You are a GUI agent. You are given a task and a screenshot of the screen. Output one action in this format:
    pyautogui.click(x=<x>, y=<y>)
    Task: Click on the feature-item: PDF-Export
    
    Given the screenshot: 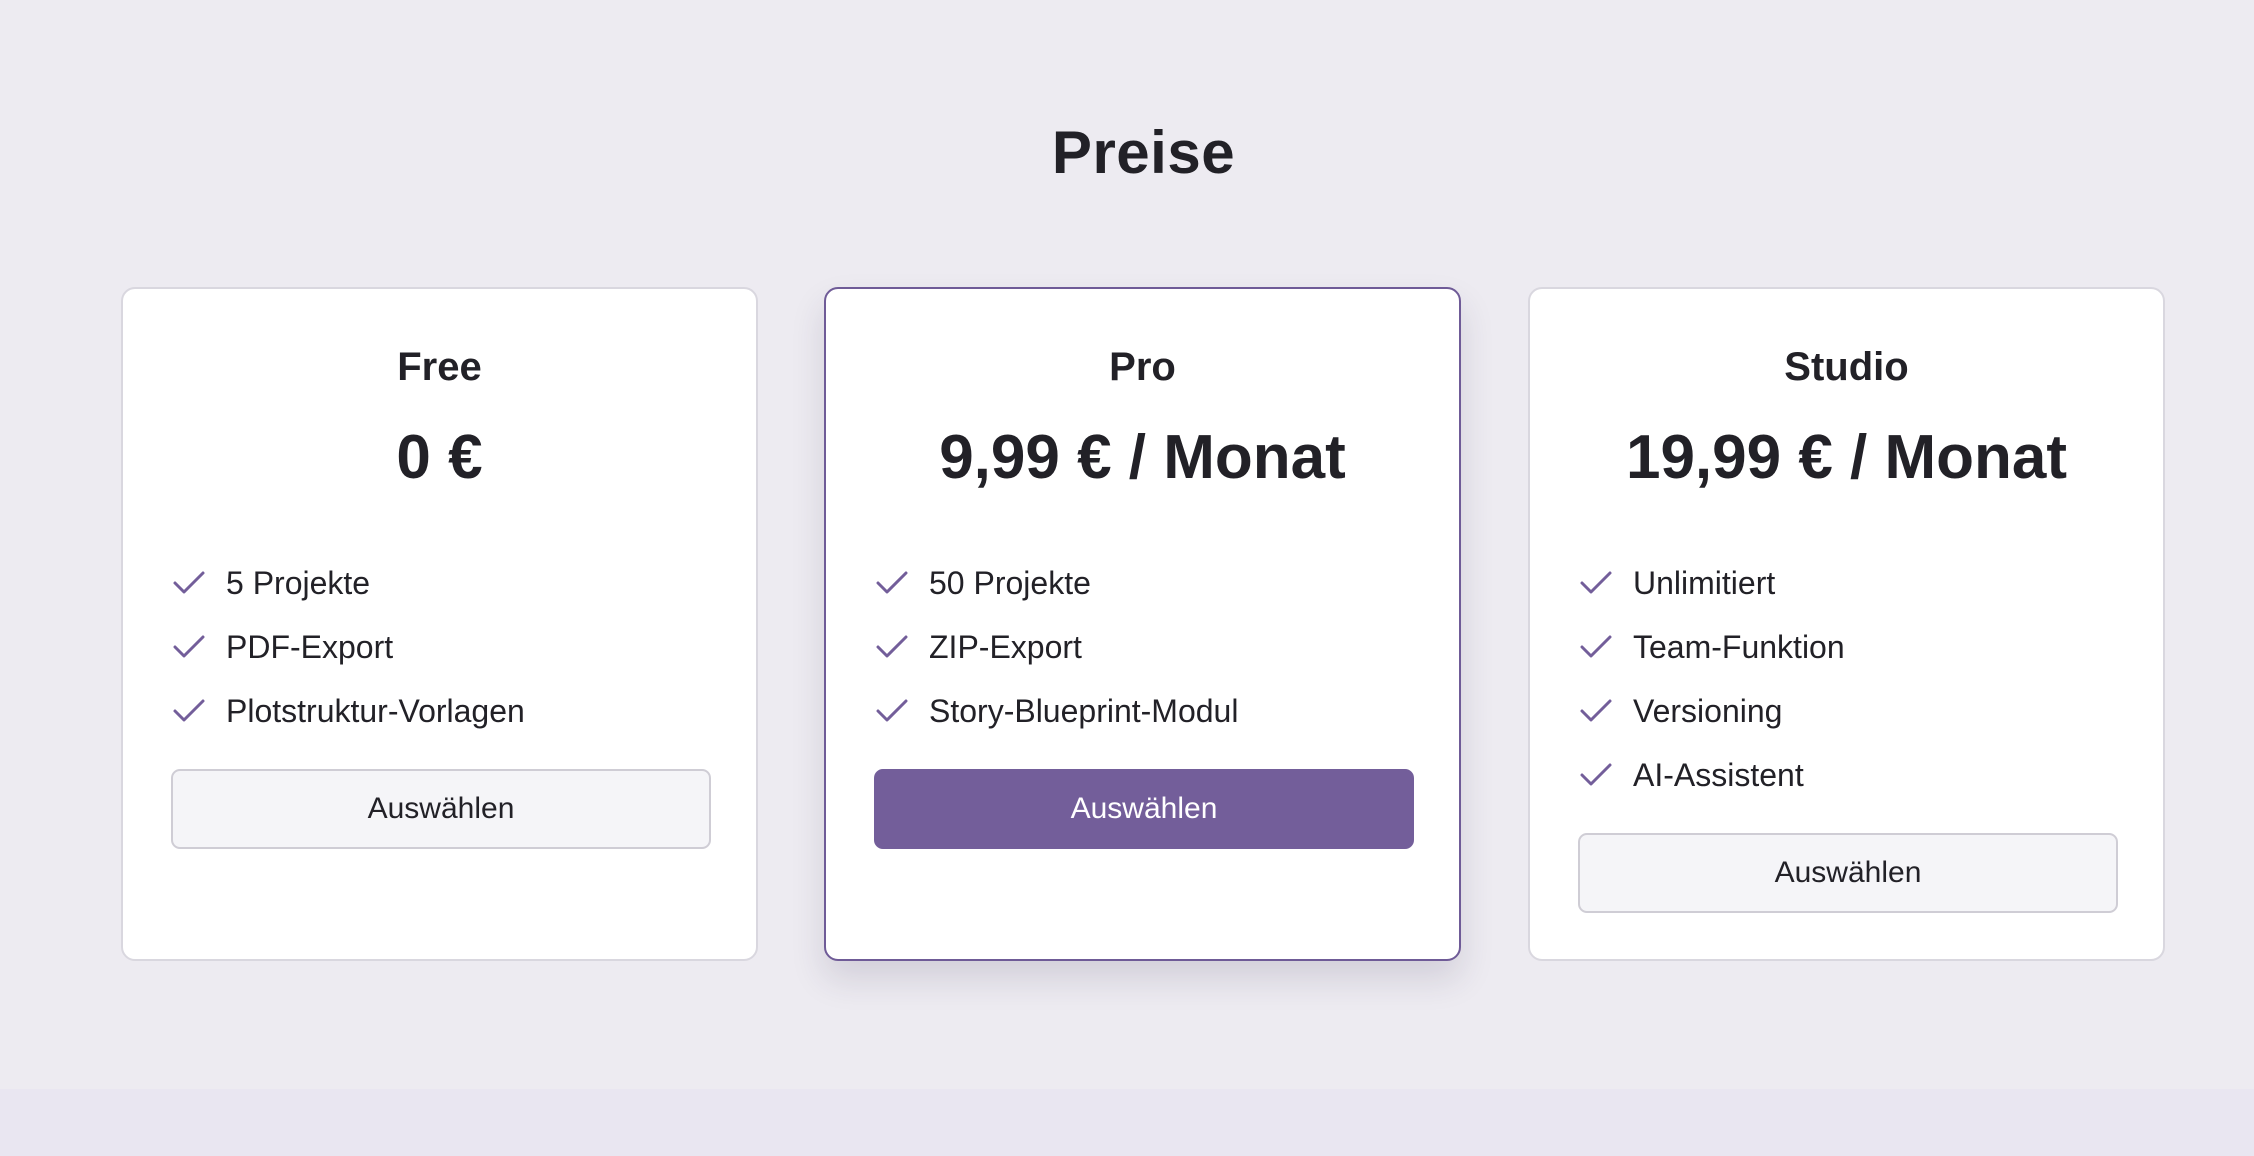 What is the action you would take?
    pyautogui.click(x=449, y=647)
    